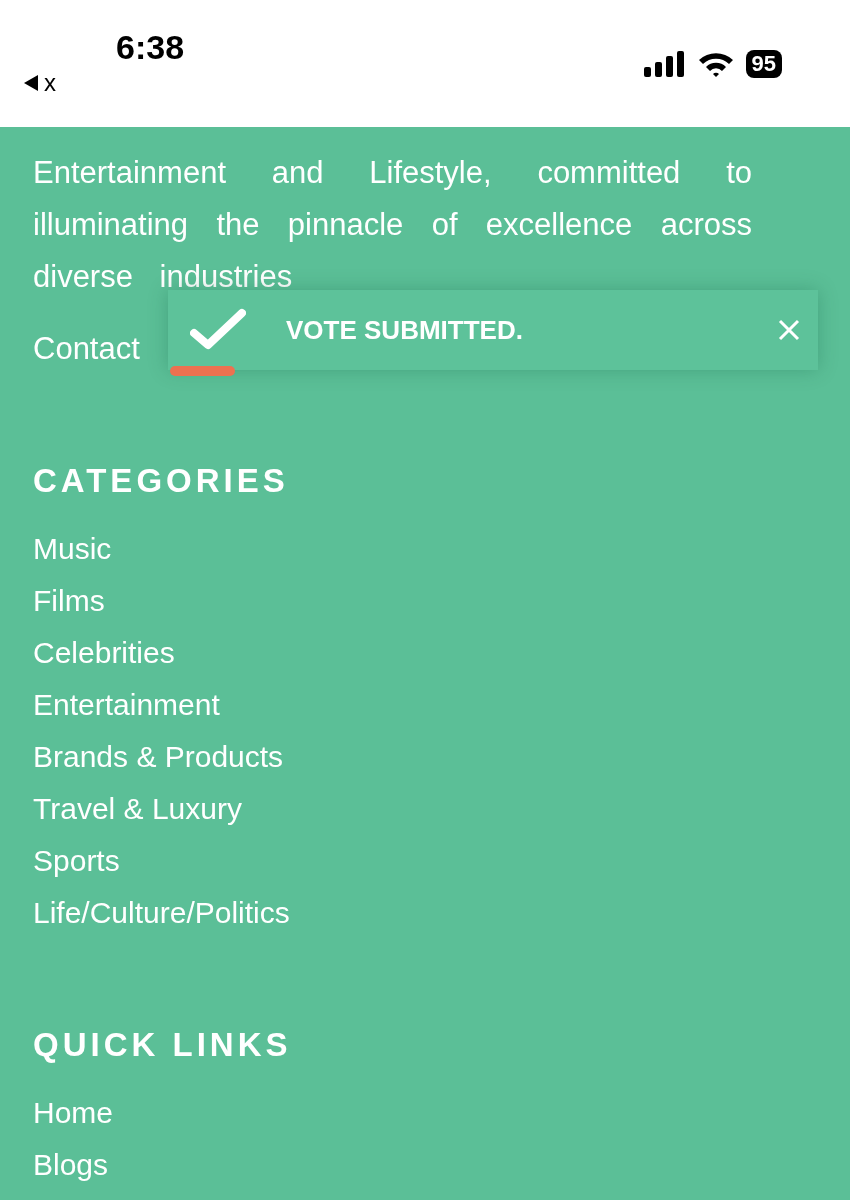 The height and width of the screenshot is (1200, 850). What do you see at coordinates (392, 1113) in the screenshot?
I see `footer-link: Home` at bounding box center [392, 1113].